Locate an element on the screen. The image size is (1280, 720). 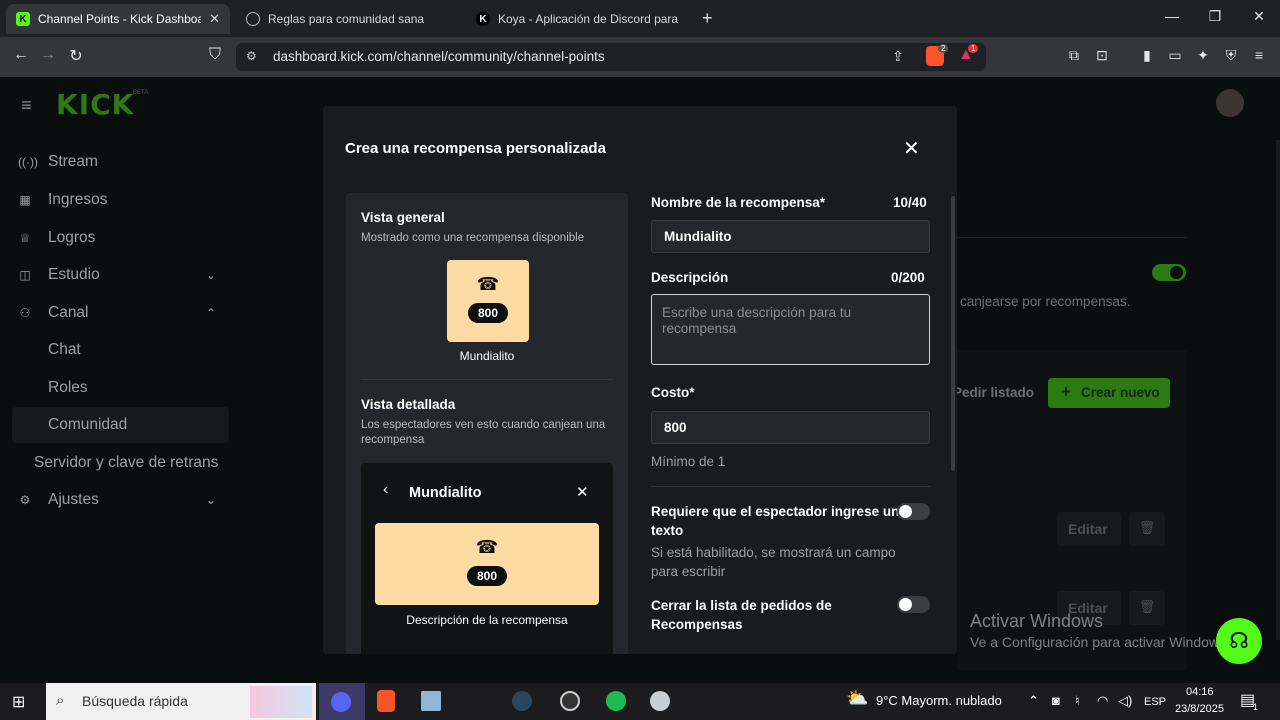
site-info-icon: ⚙ is located at coordinates (251, 56).